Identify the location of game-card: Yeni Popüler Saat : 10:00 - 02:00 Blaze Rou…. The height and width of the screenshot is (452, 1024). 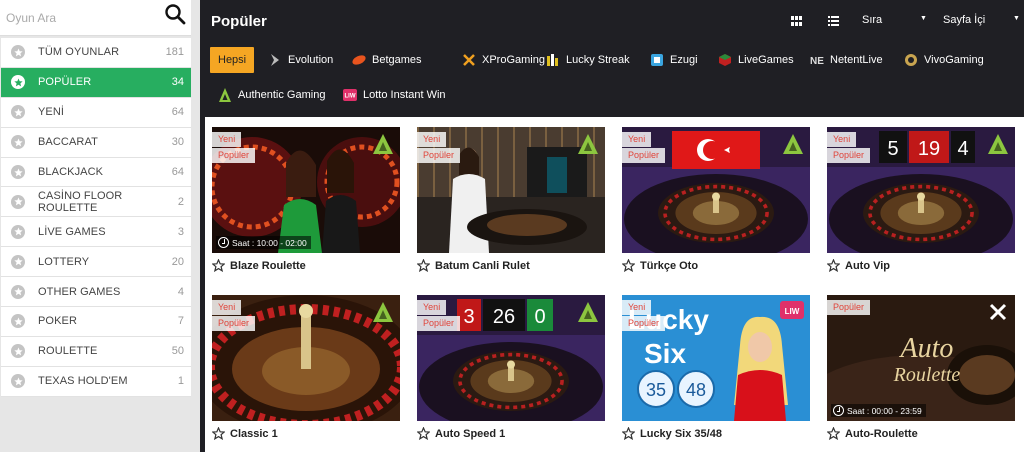
(306, 202).